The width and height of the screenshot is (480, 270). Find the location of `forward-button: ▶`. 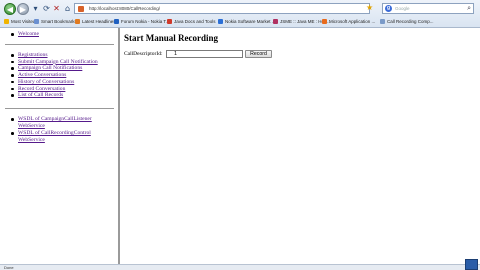

forward-button: ▶ is located at coordinates (23, 9).